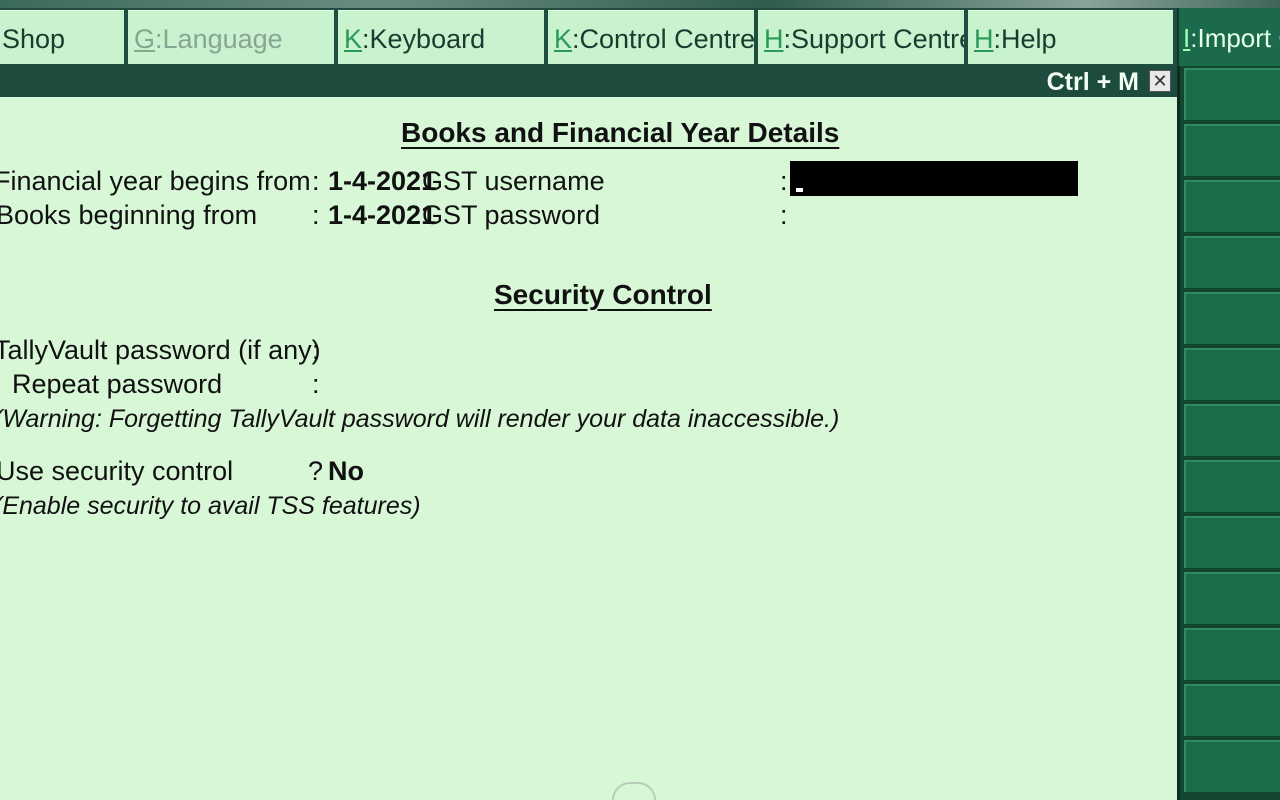  What do you see at coordinates (603, 294) in the screenshot?
I see `security-heading: Security Control` at bounding box center [603, 294].